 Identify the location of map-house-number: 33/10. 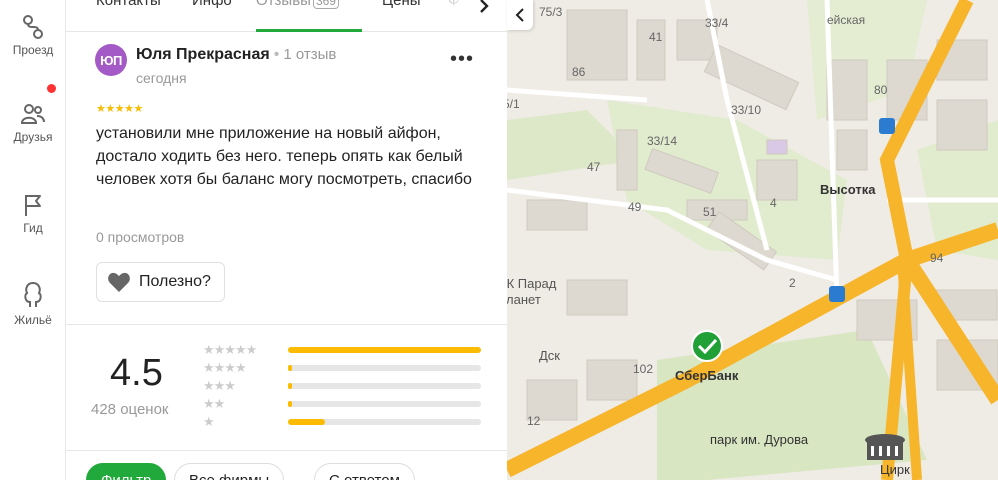
(746, 110).